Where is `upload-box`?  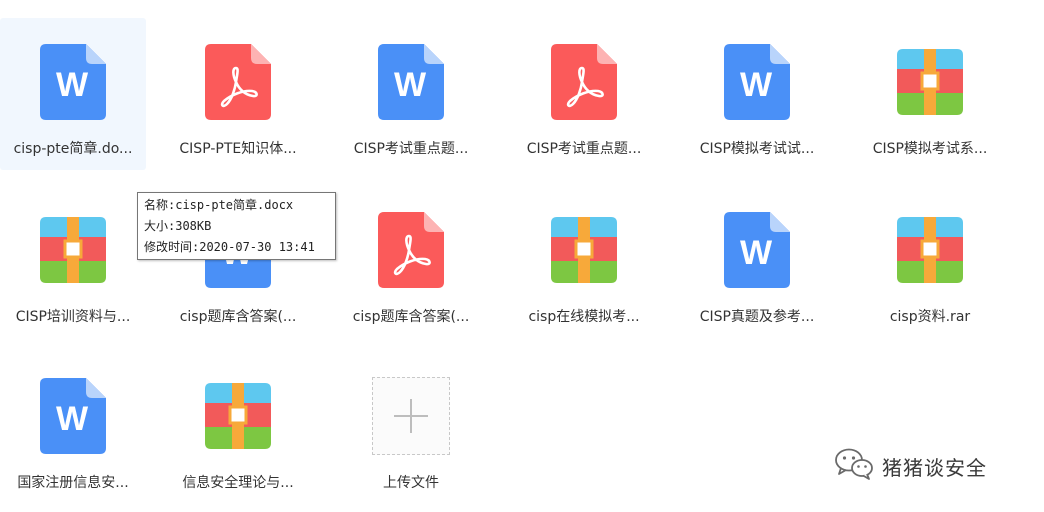 upload-box is located at coordinates (411, 416).